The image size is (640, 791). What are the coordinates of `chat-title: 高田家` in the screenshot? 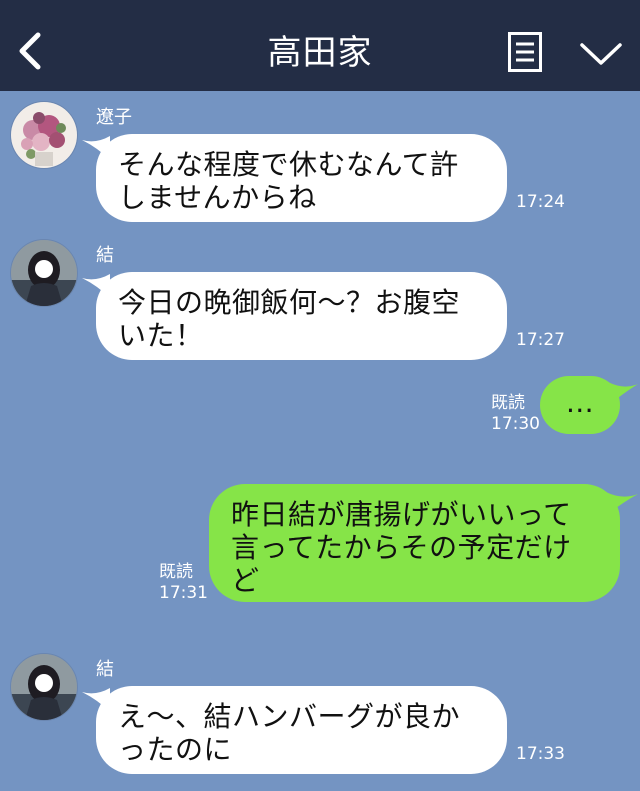 It's located at (320, 53).